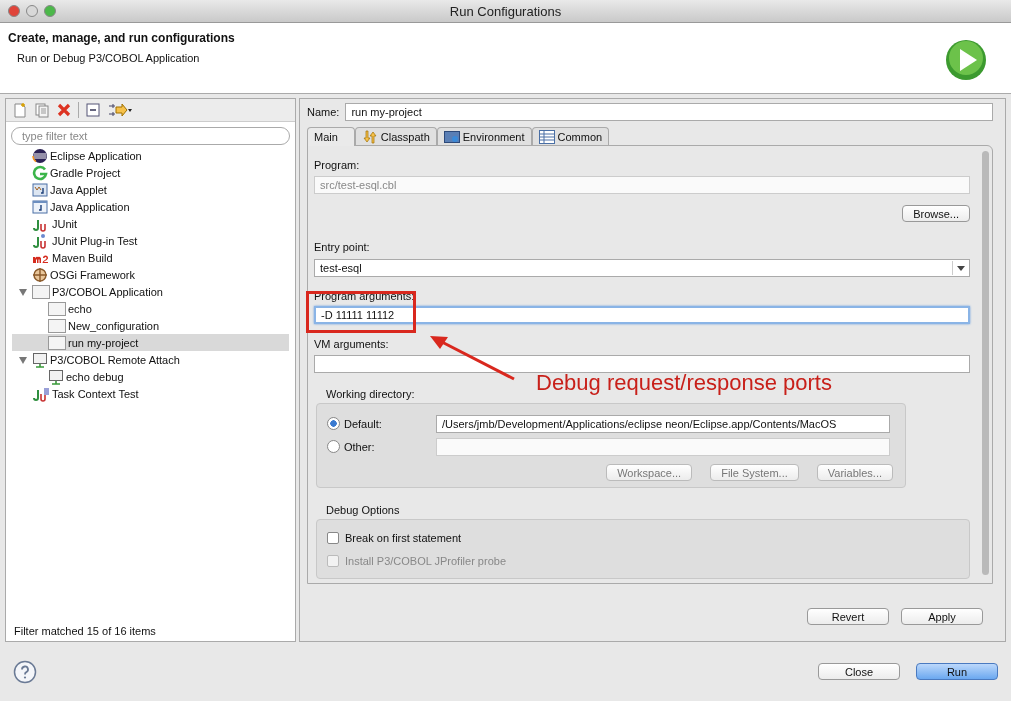  Describe the element at coordinates (150, 206) in the screenshot. I see `tree-item: Java Application` at that location.